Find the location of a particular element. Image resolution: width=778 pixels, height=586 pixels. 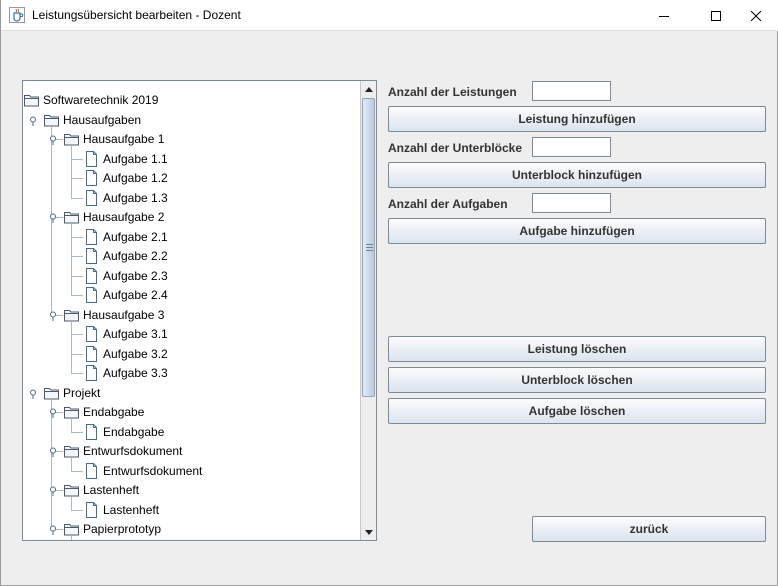

scroll-up-button is located at coordinates (368, 89).